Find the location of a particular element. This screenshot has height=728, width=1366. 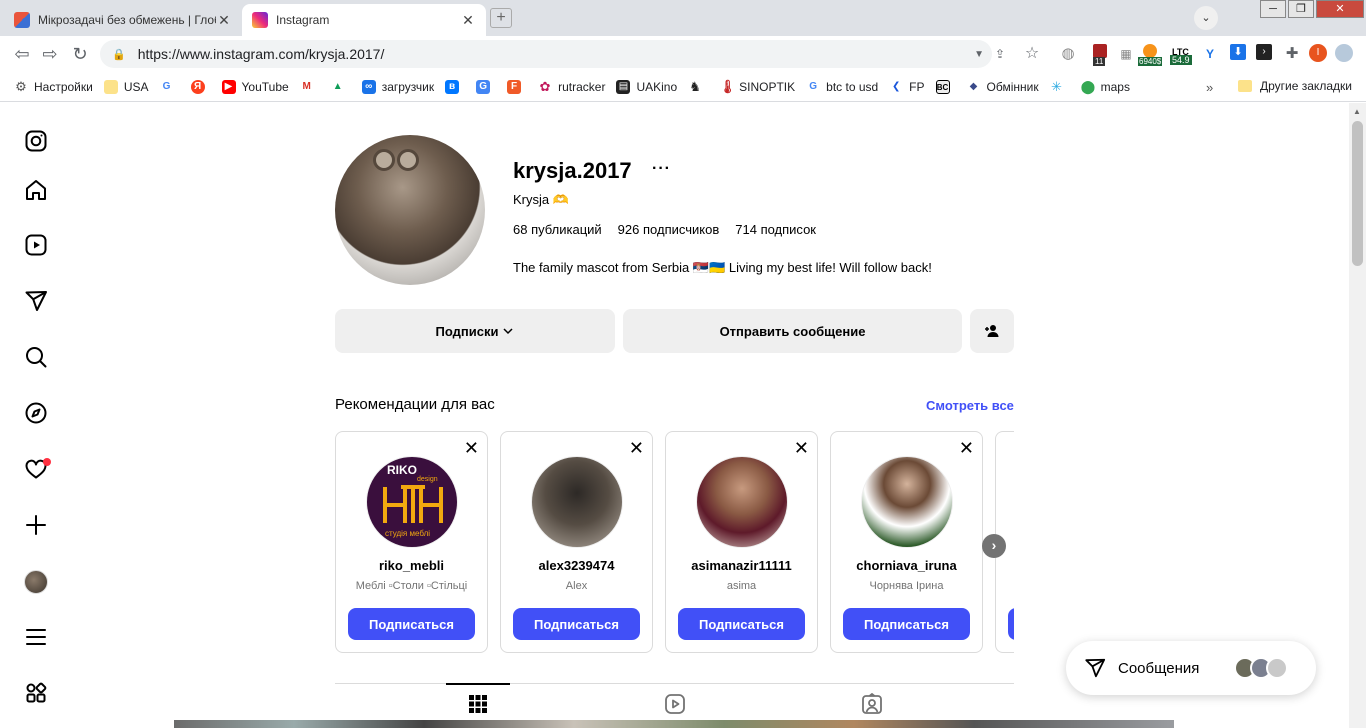

new-tab-button: + is located at coordinates (501, 18).